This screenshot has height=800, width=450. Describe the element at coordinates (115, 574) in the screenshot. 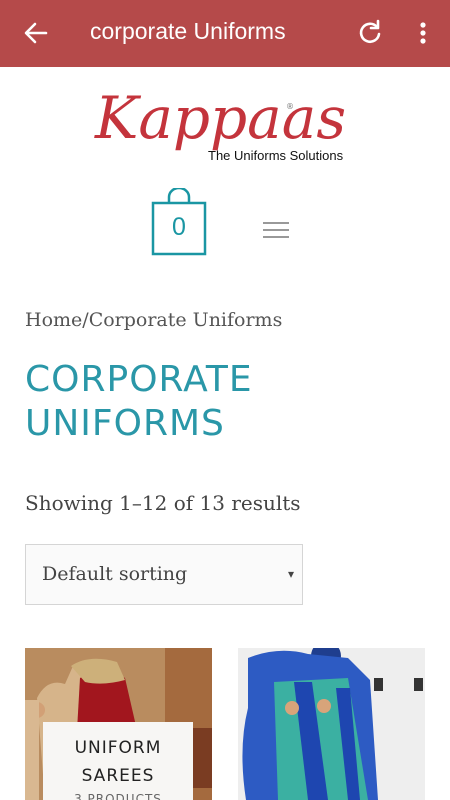

I see `sort-selected-value: Default sorting` at that location.